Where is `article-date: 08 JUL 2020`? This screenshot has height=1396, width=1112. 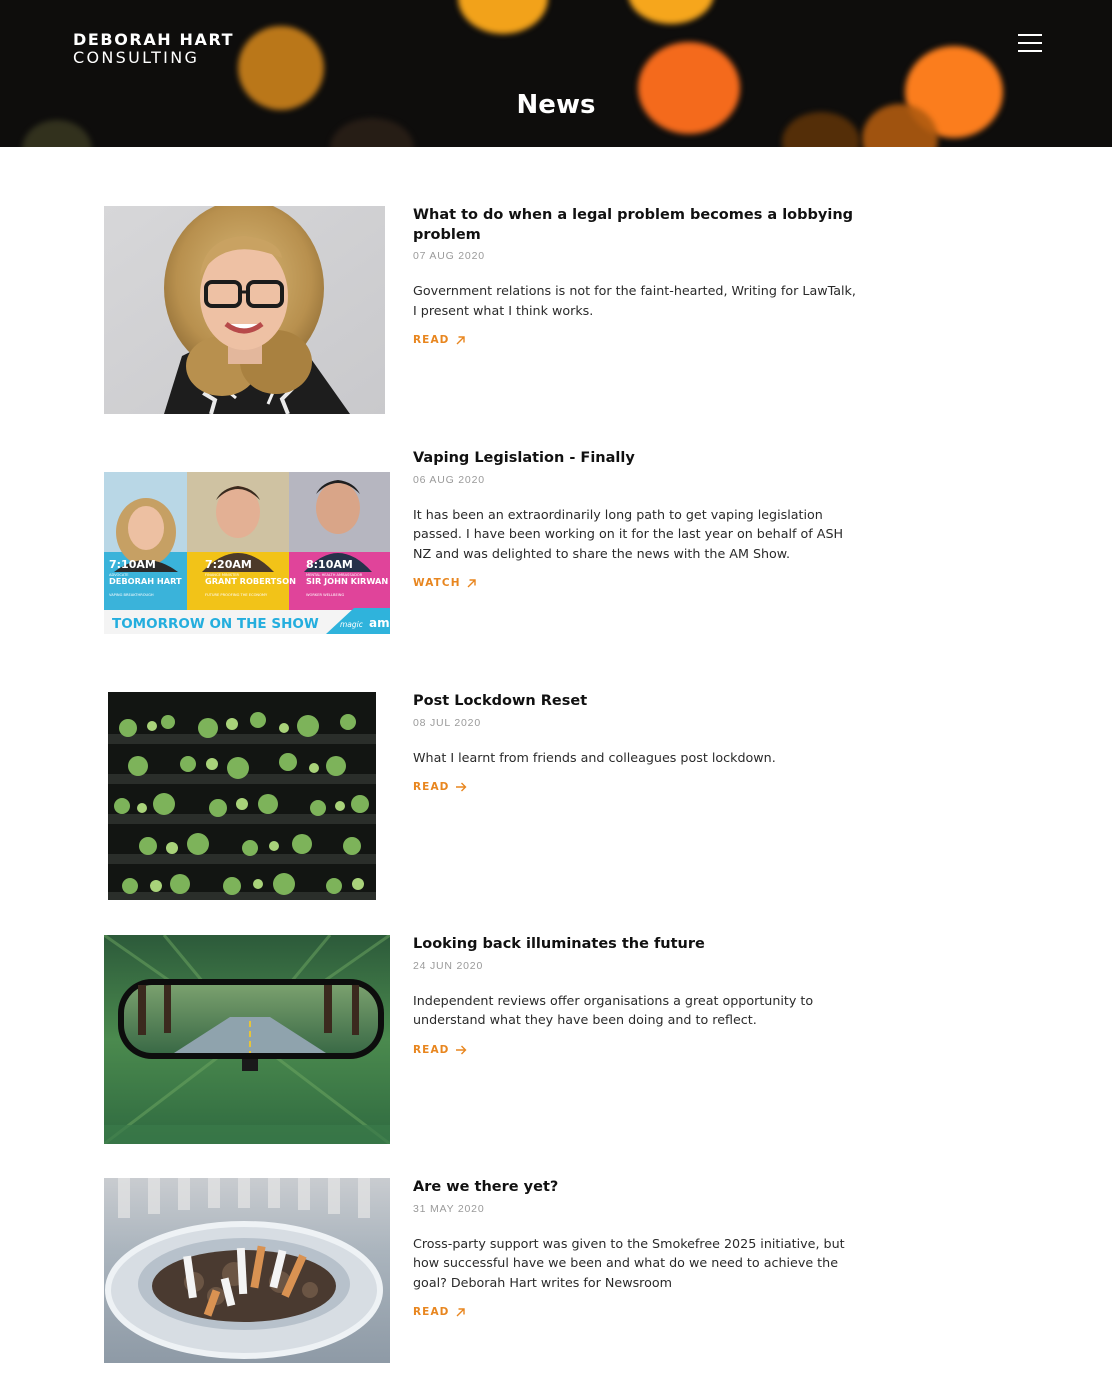 article-date: 08 JUL 2020 is located at coordinates (447, 722).